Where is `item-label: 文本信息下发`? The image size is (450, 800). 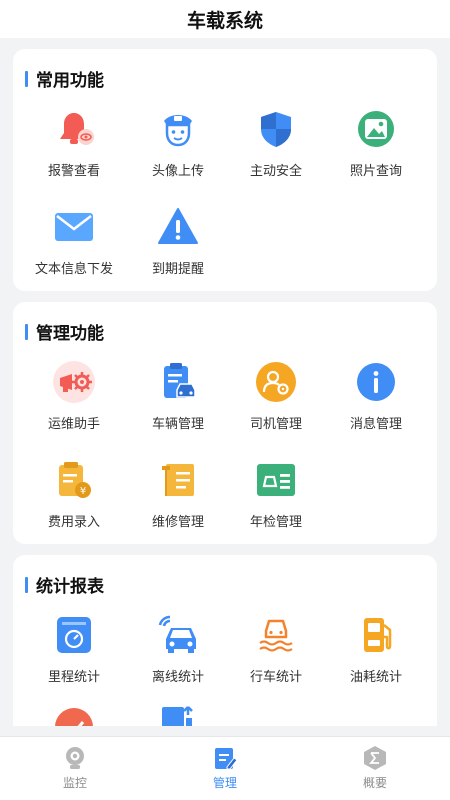
item-label: 文本信息下发 is located at coordinates (73, 268).